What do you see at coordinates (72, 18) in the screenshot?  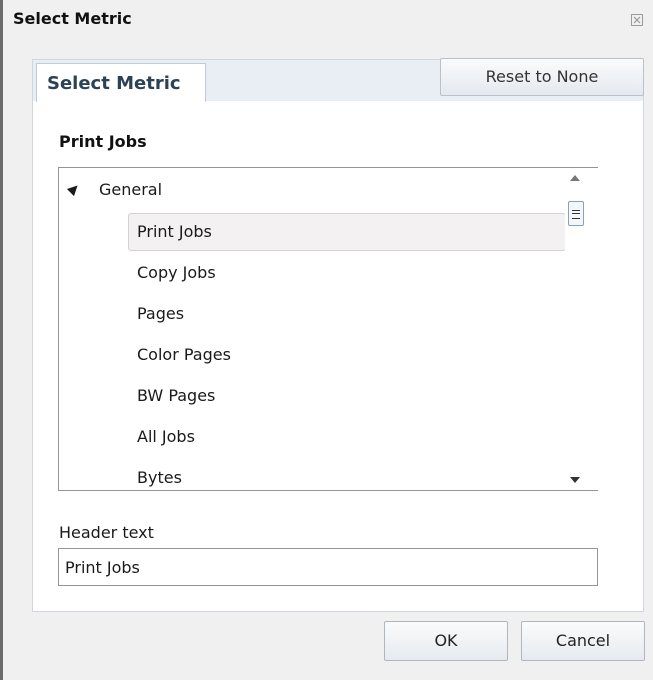 I see `dialog-title: Select Metric` at bounding box center [72, 18].